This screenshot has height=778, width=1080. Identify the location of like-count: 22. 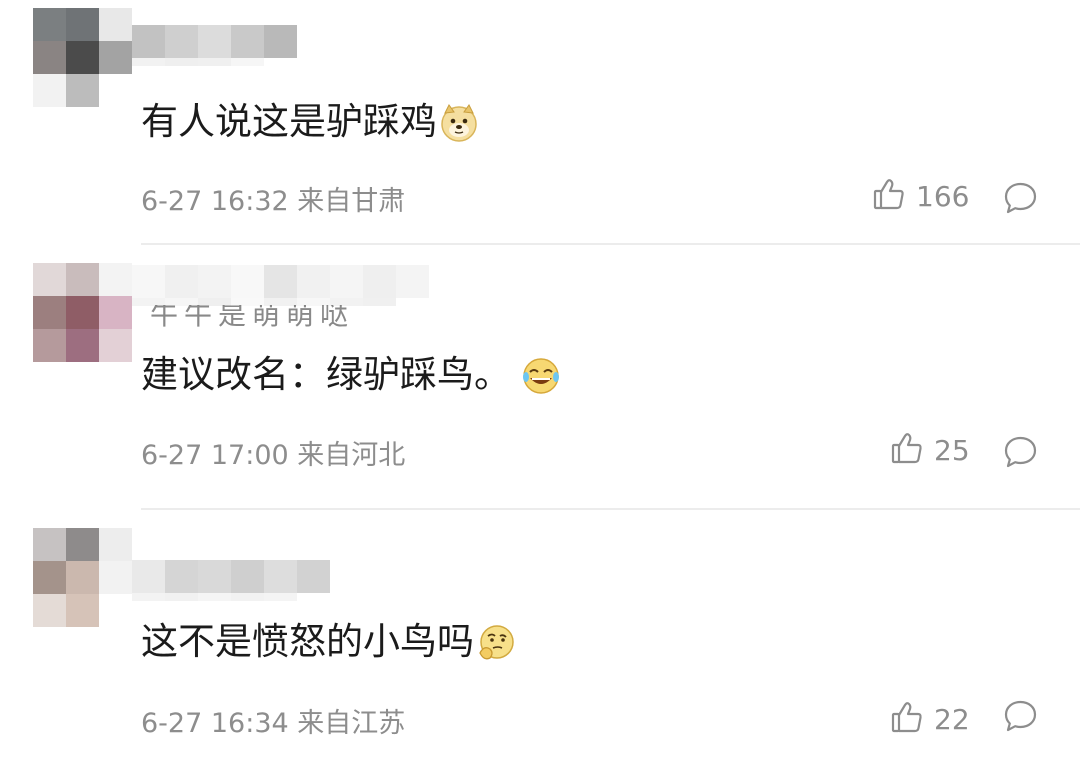
(952, 719).